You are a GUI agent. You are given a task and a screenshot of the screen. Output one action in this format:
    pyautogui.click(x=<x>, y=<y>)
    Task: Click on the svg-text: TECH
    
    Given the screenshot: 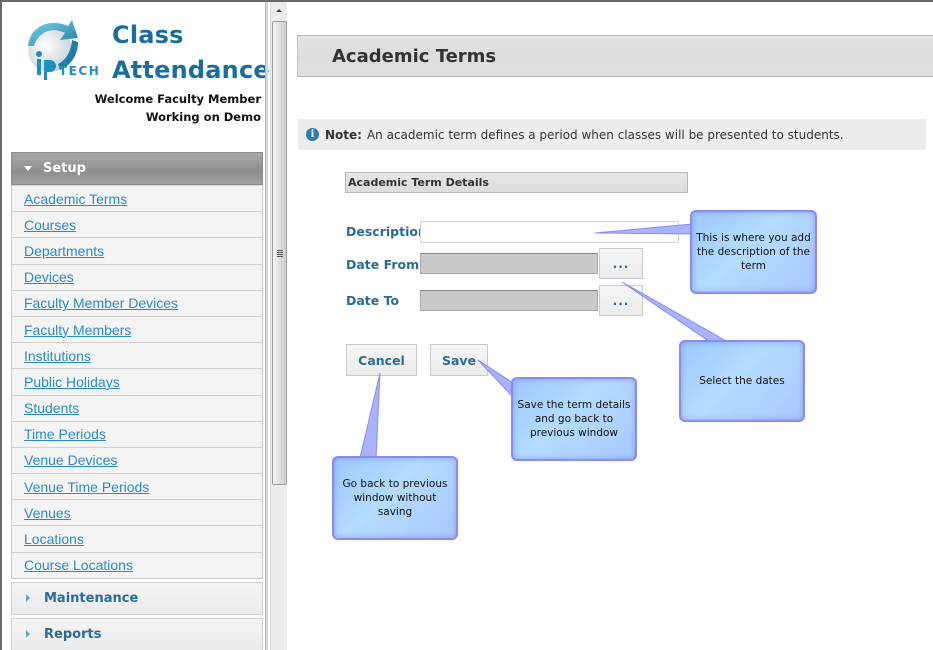 What is the action you would take?
    pyautogui.click(x=79, y=71)
    